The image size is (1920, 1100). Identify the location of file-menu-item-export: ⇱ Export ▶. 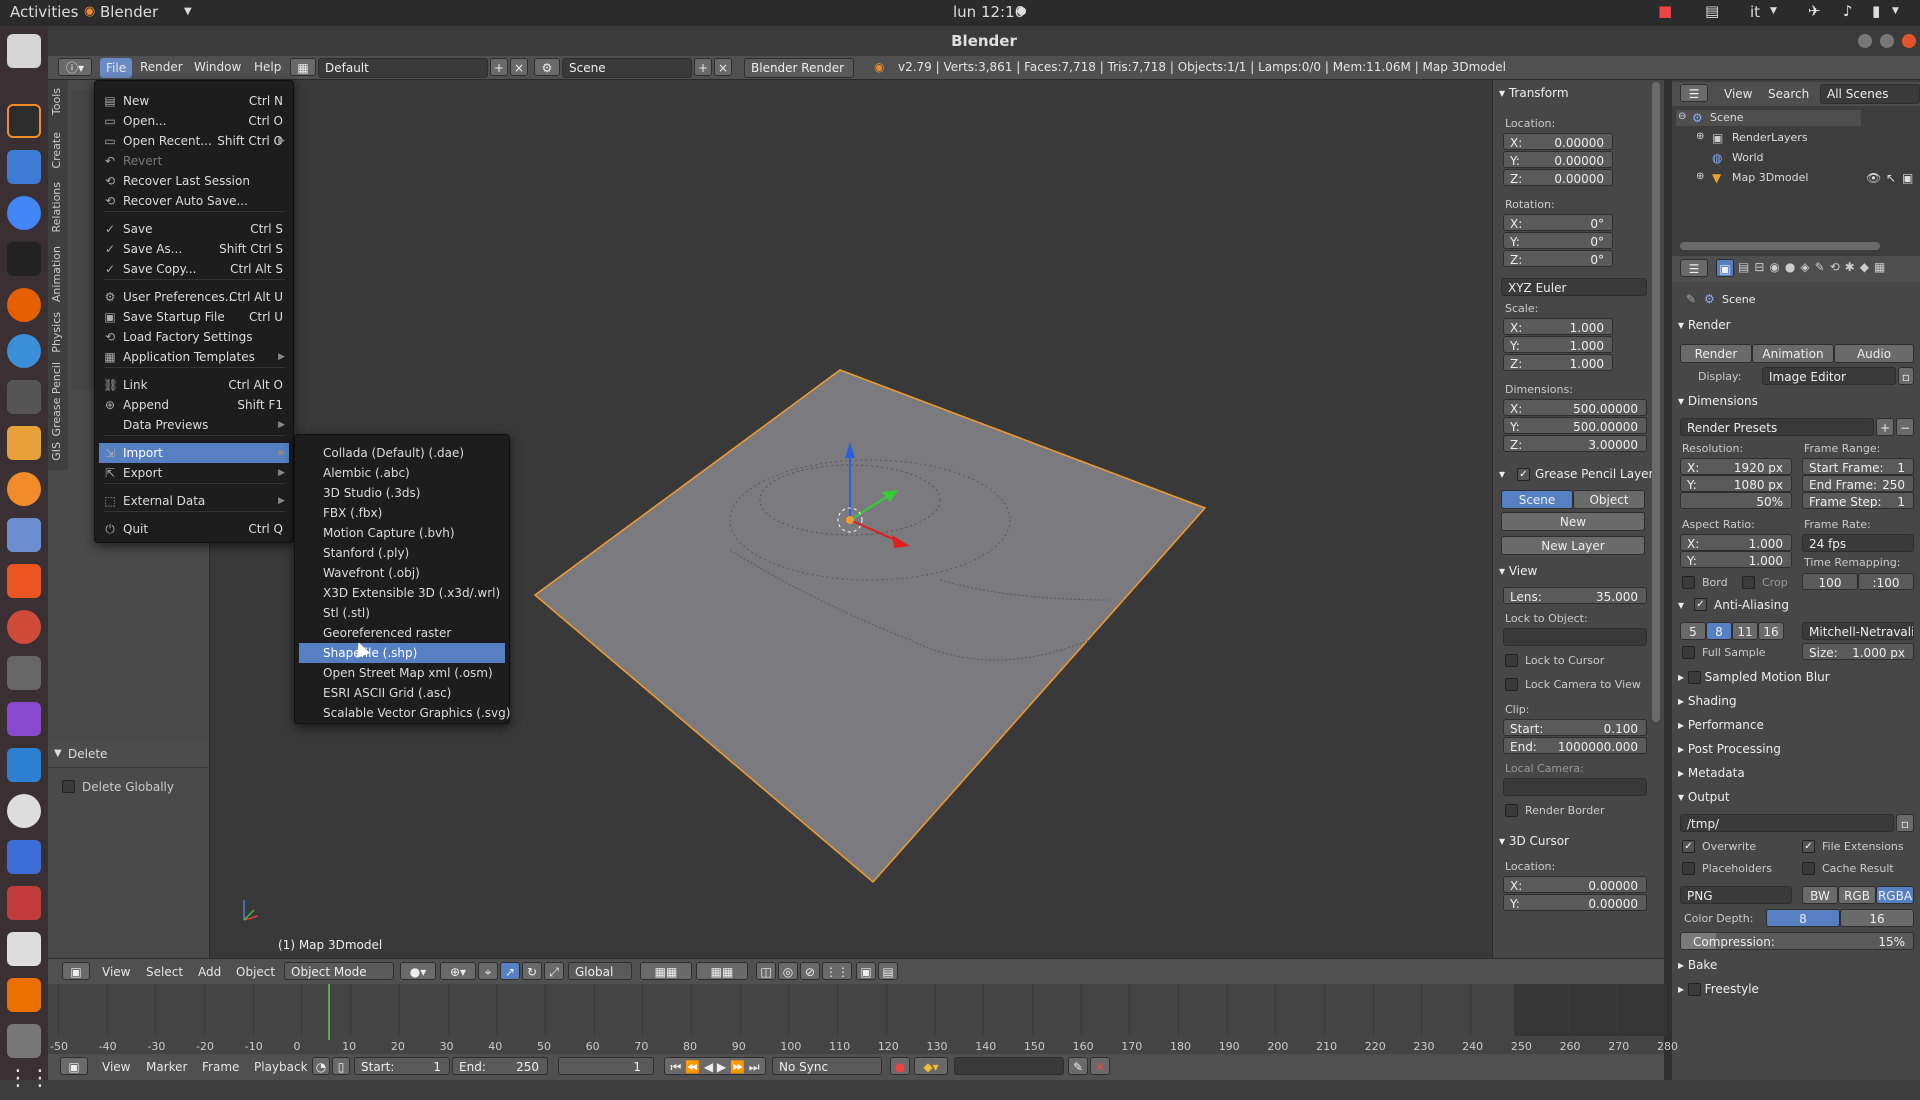
(194, 473).